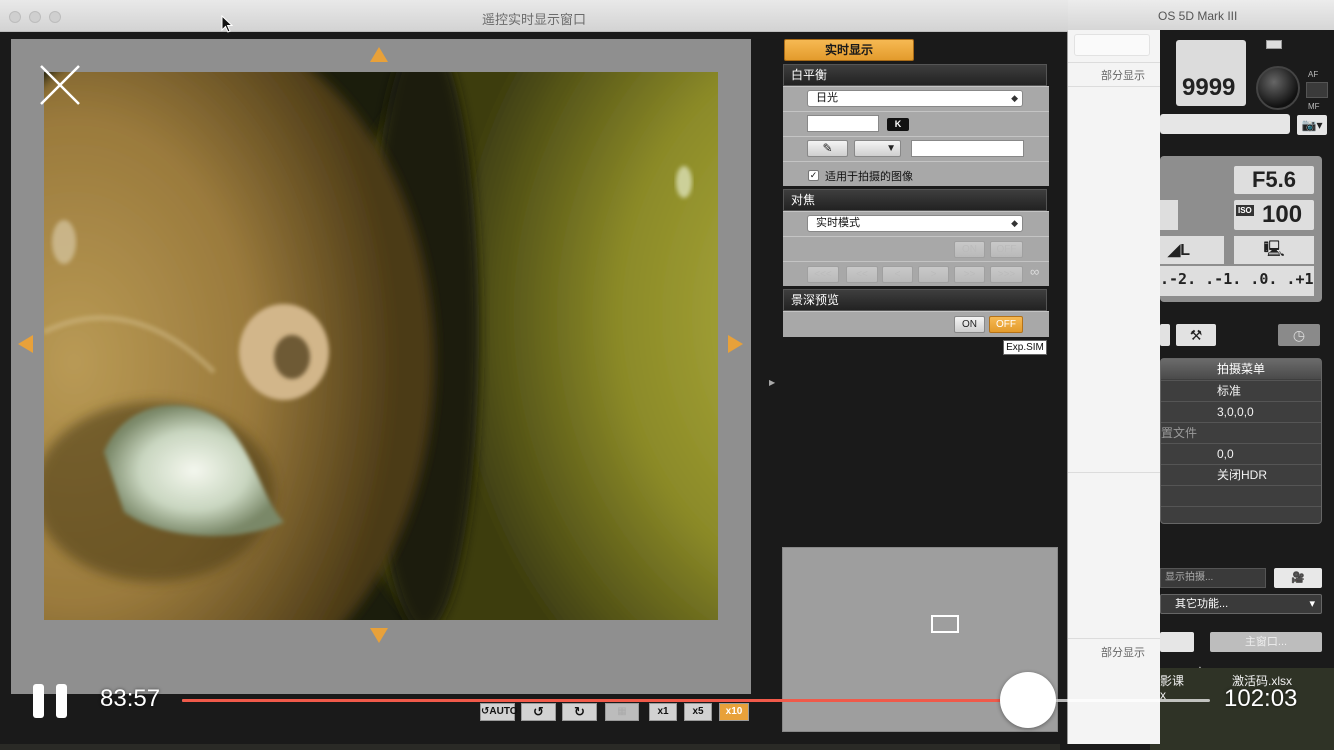 The width and height of the screenshot is (1334, 750). Describe the element at coordinates (1172, 680) in the screenshot. I see `desktop-file-label: 影课` at that location.